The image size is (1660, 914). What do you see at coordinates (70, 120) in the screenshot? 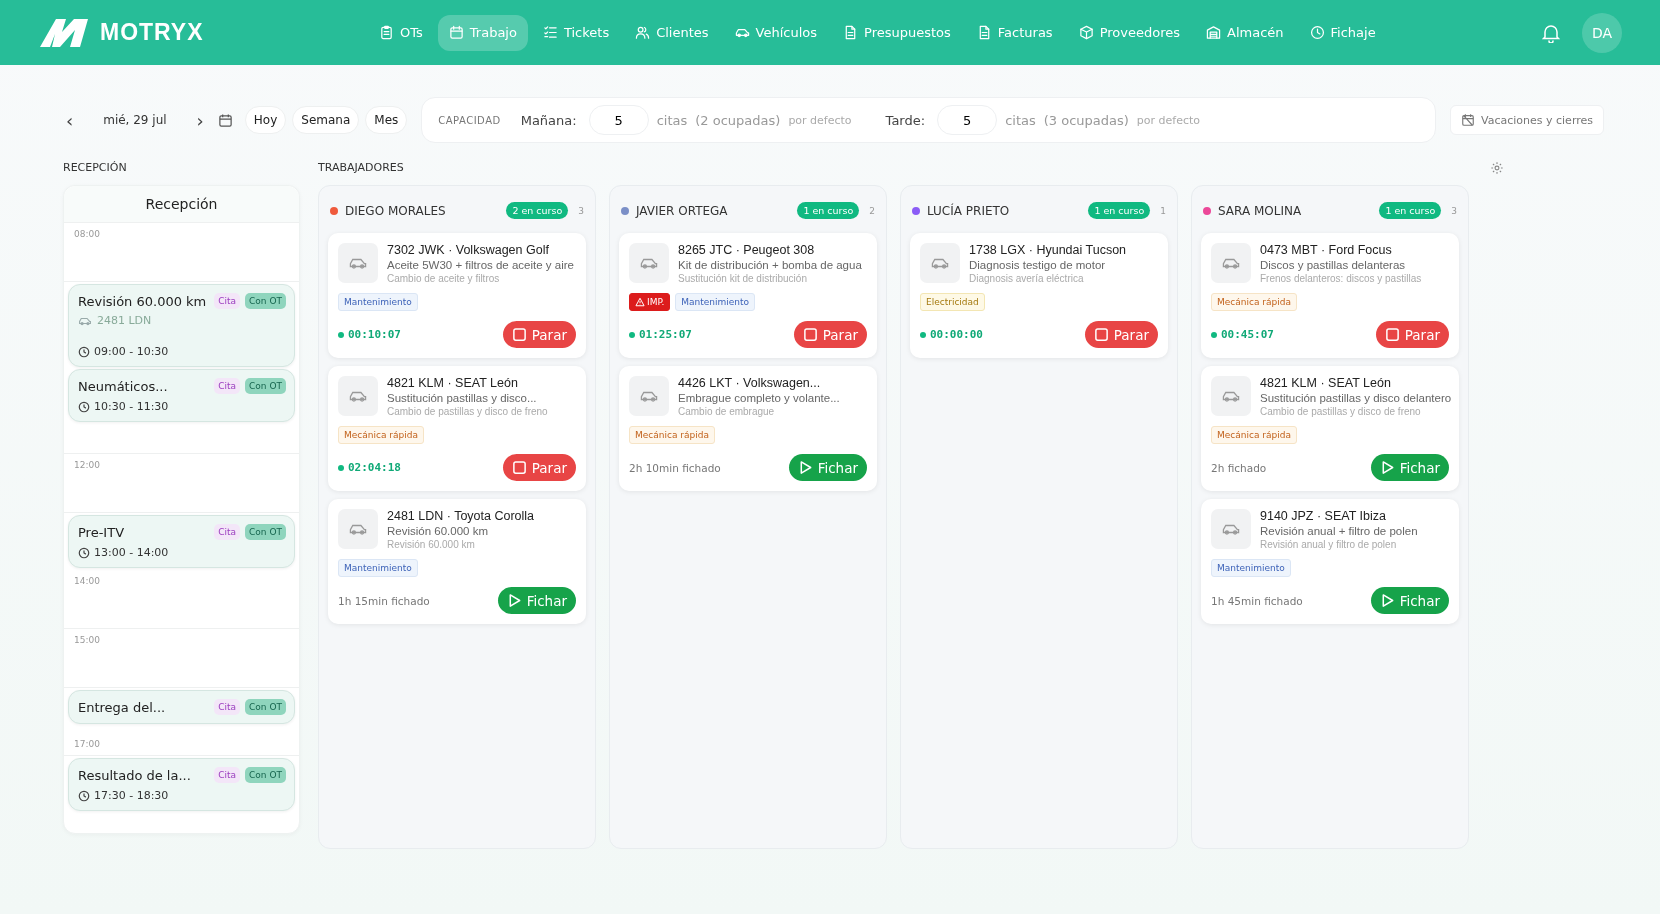
I see `previous-button: ‹` at bounding box center [70, 120].